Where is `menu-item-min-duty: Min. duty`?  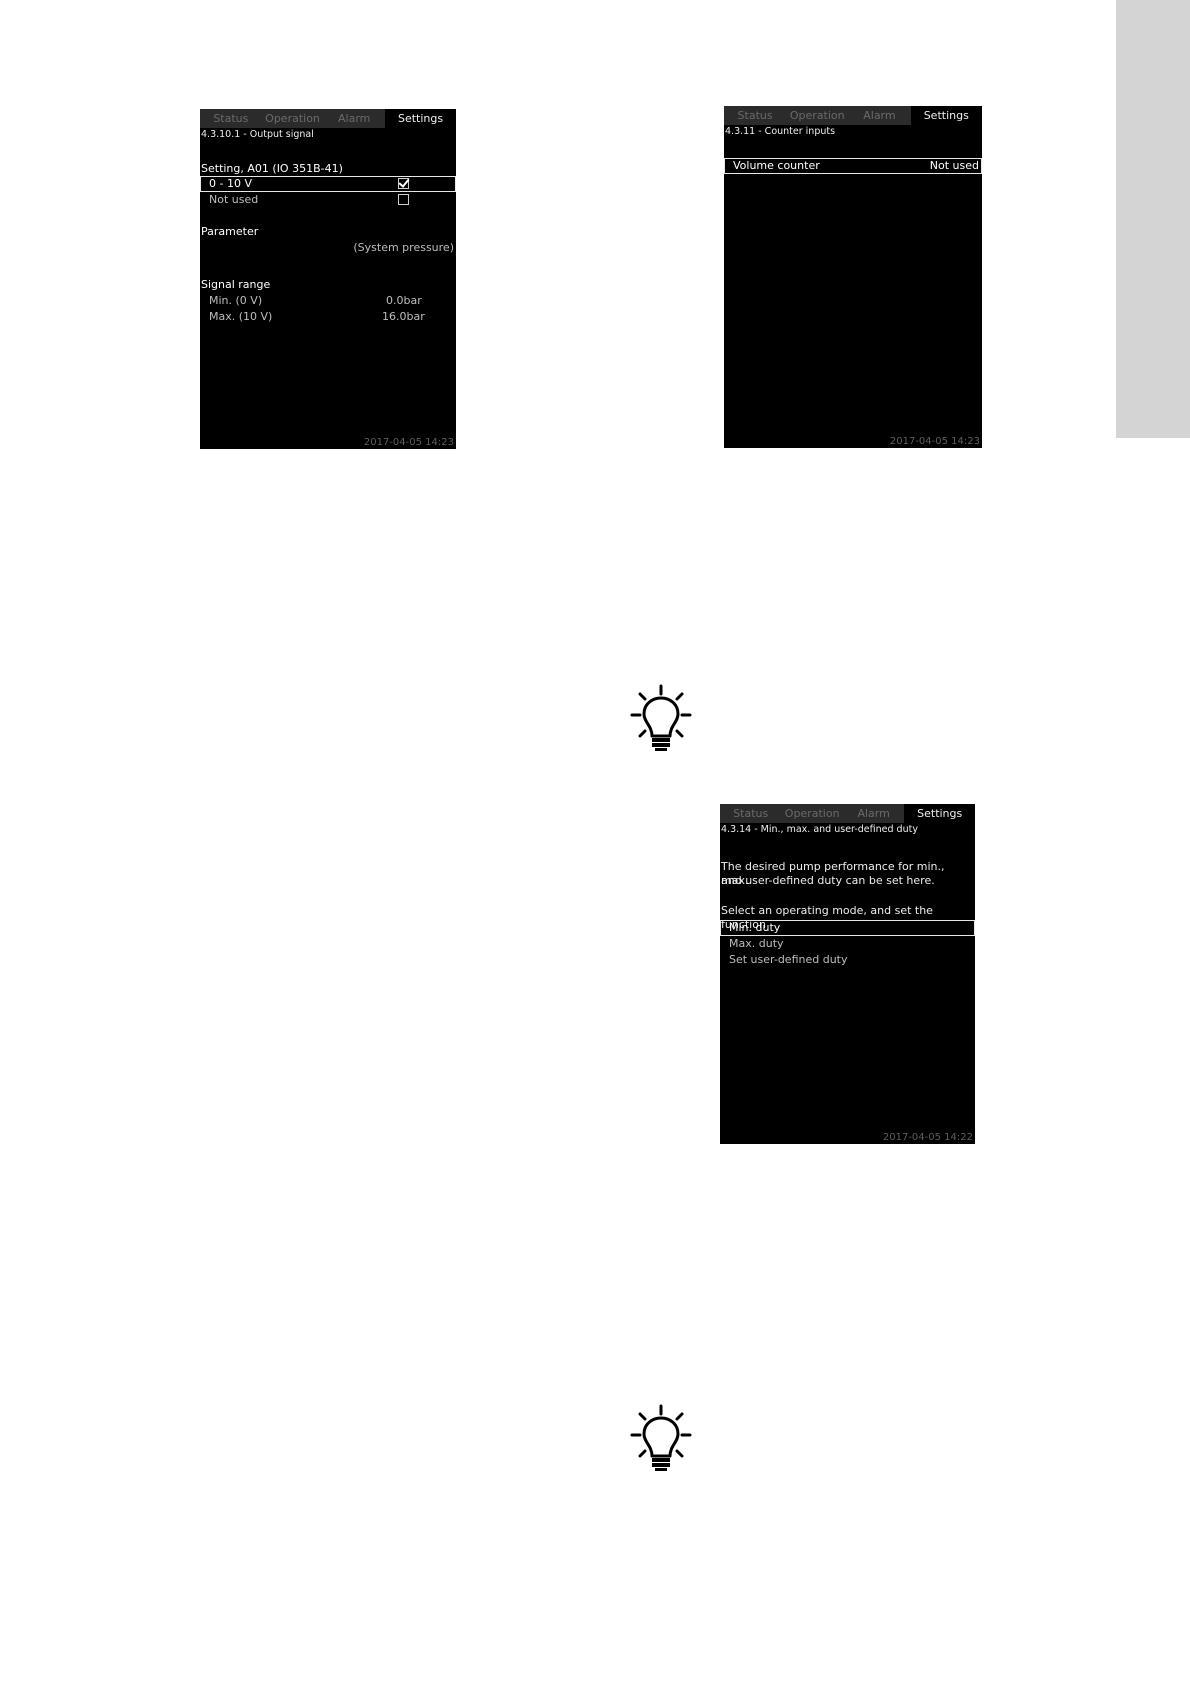 menu-item-min-duty: Min. duty is located at coordinates (847, 928).